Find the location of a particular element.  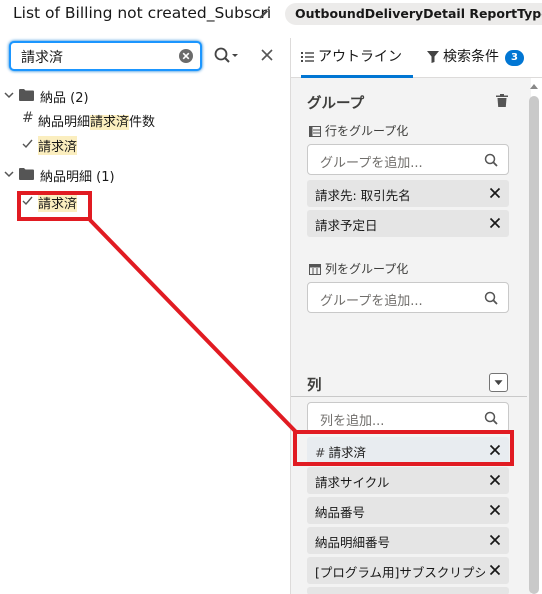

tree-field-label: 納品明細請求済件数 is located at coordinates (97, 122).